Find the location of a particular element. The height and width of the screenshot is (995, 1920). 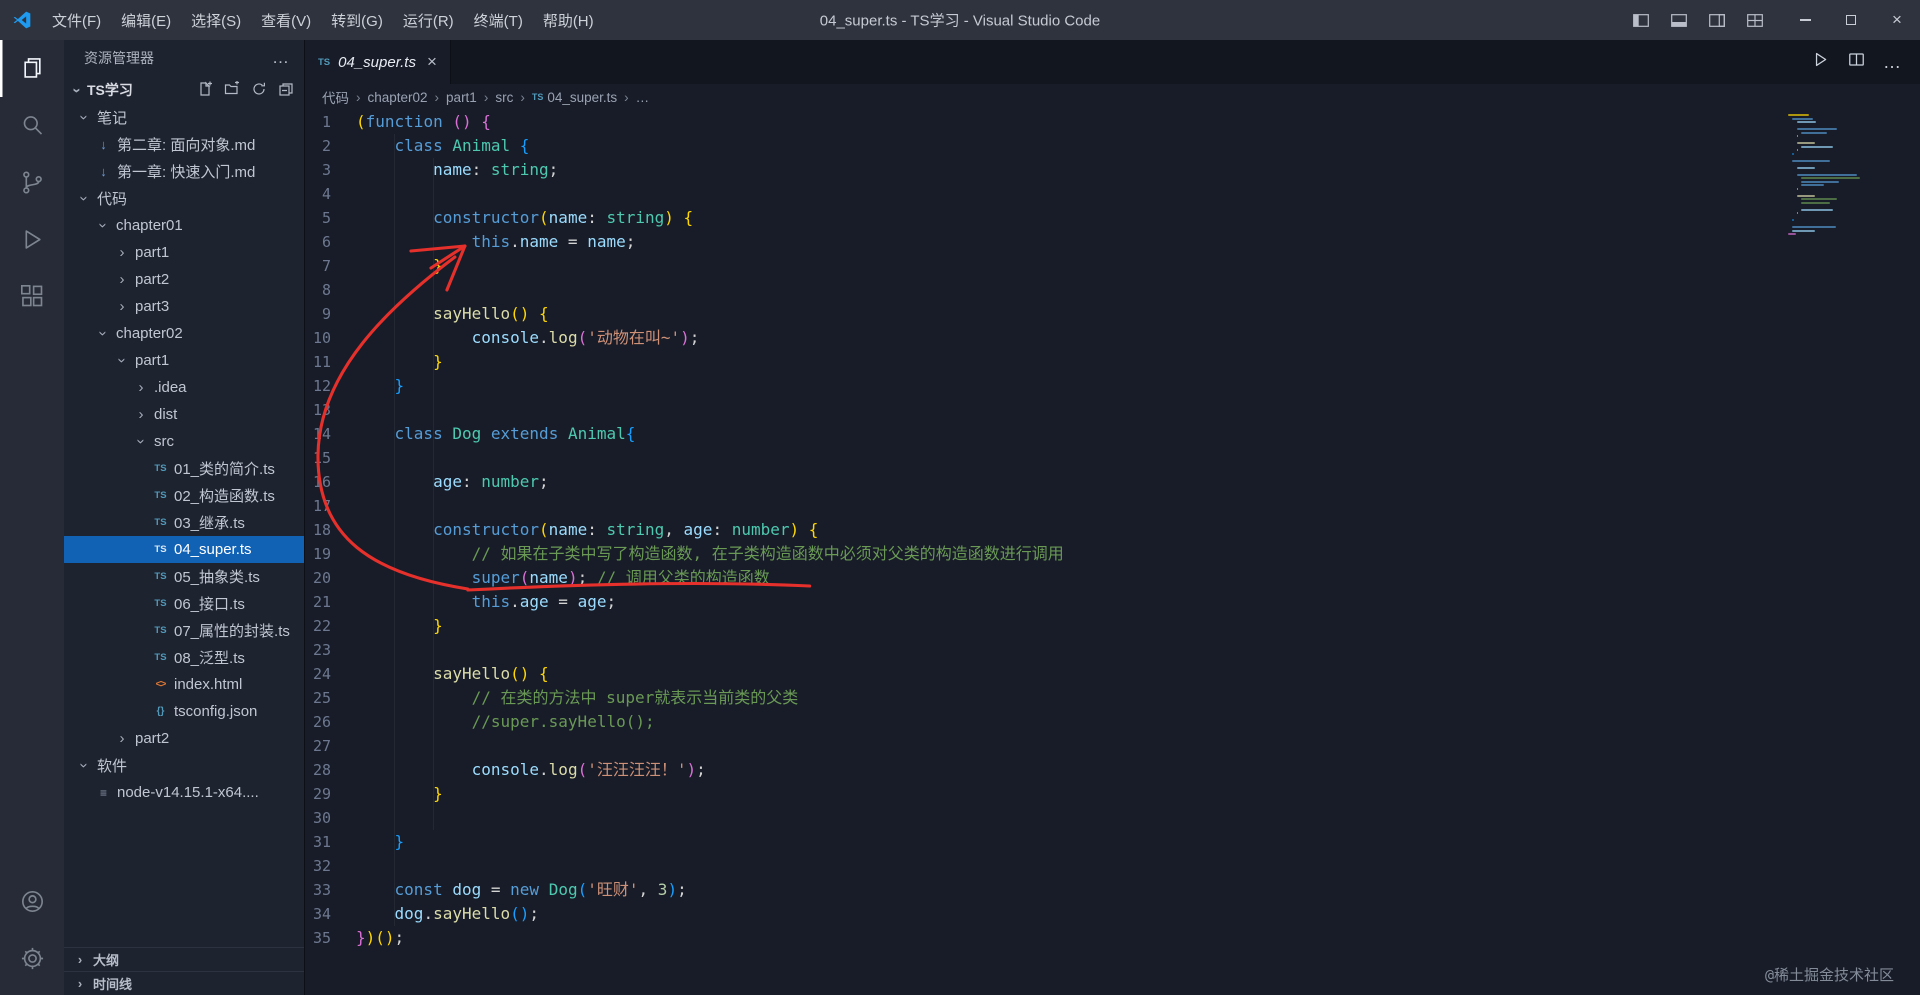

code-line-24: 24 sayHello() { is located at coordinates (1112, 674).